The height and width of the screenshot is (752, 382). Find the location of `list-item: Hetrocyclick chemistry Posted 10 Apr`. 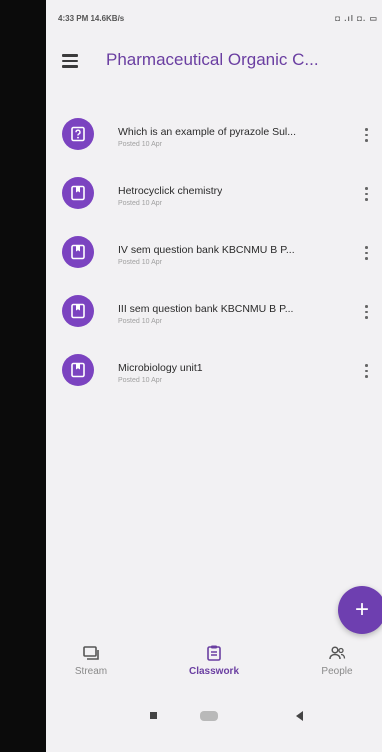

list-item: Hetrocyclick chemistry Posted 10 Apr is located at coordinates (214, 204).